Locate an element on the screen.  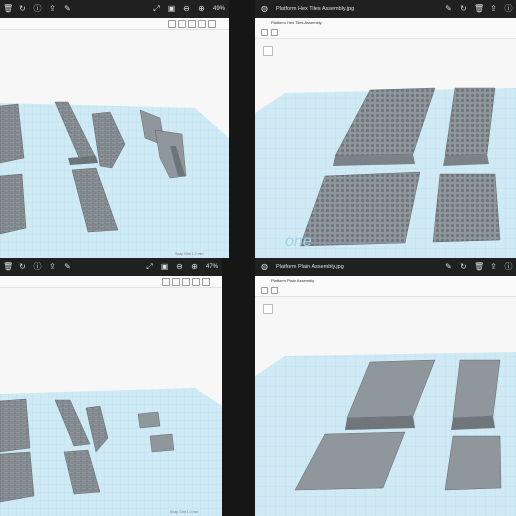
viewer-toolbar: 🗑 ↻ ⓘ ⇪ ✎ ⤢ ▣ ⊖ ⊕ 49% is located at coordinates (114, 9).